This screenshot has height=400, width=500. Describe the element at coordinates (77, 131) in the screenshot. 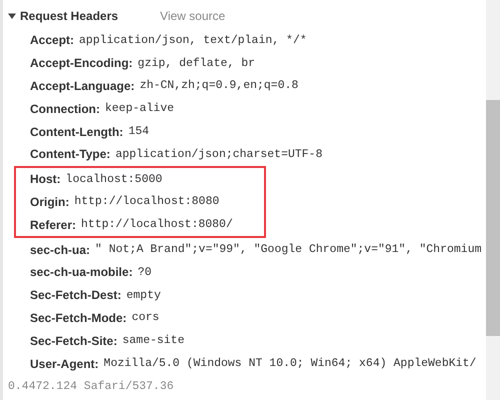

I see `header-name: Content-Length:` at that location.